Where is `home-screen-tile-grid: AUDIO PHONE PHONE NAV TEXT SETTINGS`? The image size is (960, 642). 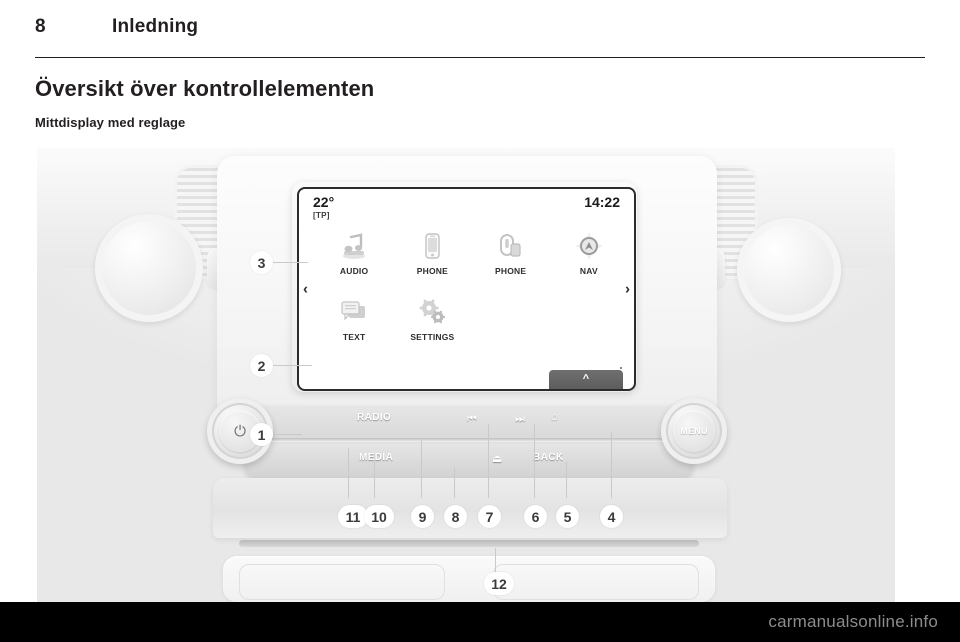 home-screen-tile-grid: AUDIO PHONE PHONE NAV TEXT SETTINGS is located at coordinates (471, 291).